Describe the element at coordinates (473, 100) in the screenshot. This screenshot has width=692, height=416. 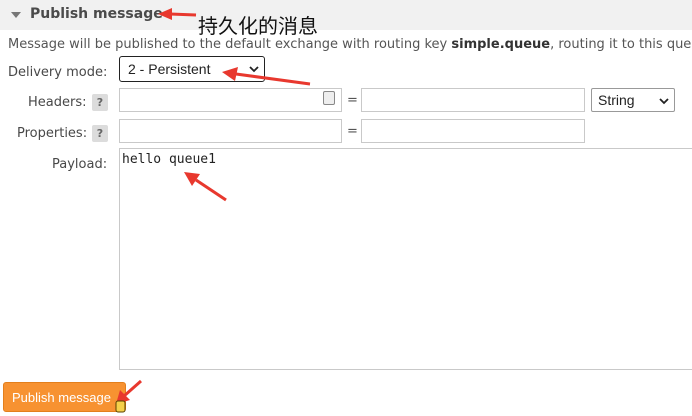
I see `header-value-input` at that location.